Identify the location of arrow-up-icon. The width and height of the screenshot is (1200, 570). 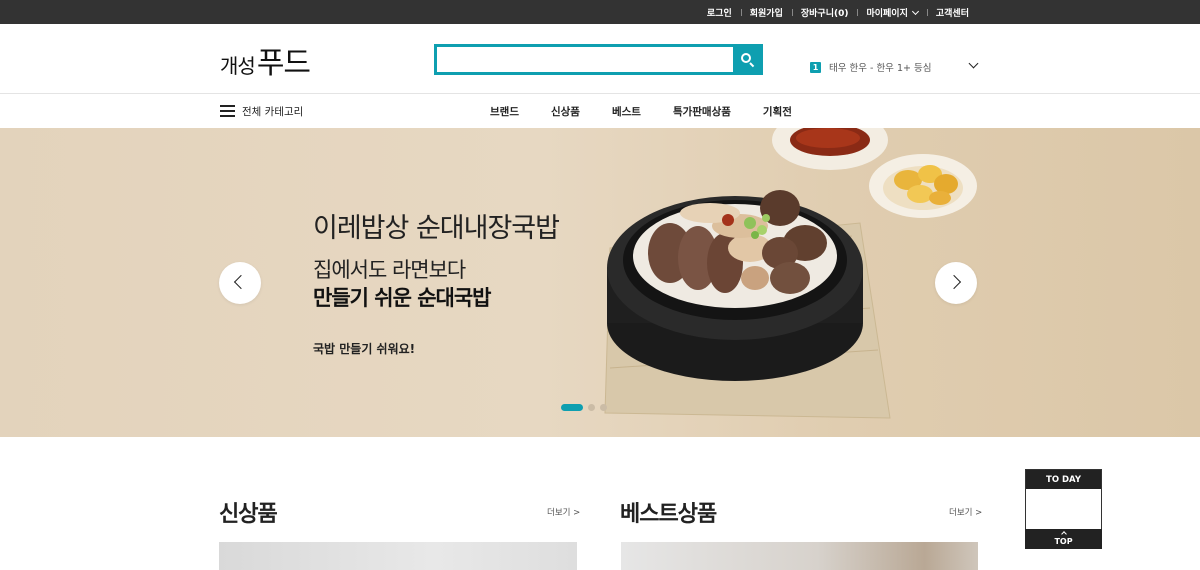
(1063, 534).